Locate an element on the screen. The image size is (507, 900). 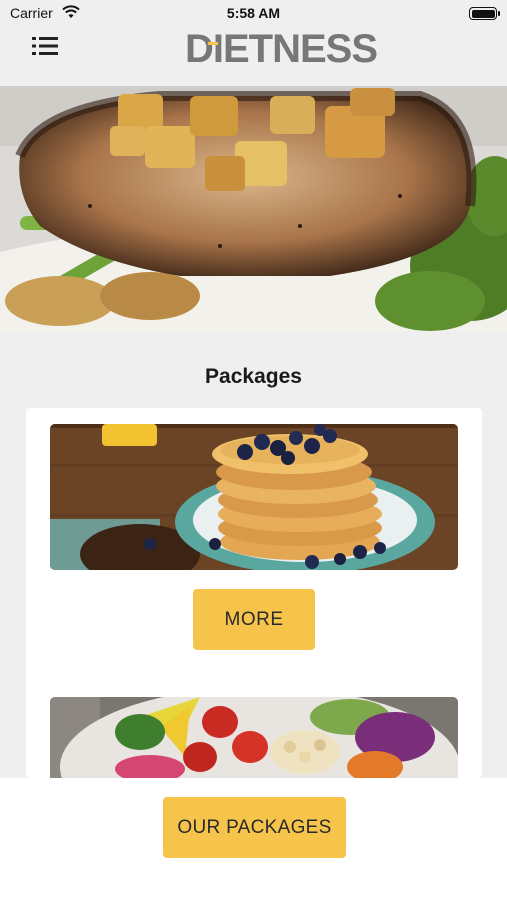
salad-package-image is located at coordinates (254, 737).